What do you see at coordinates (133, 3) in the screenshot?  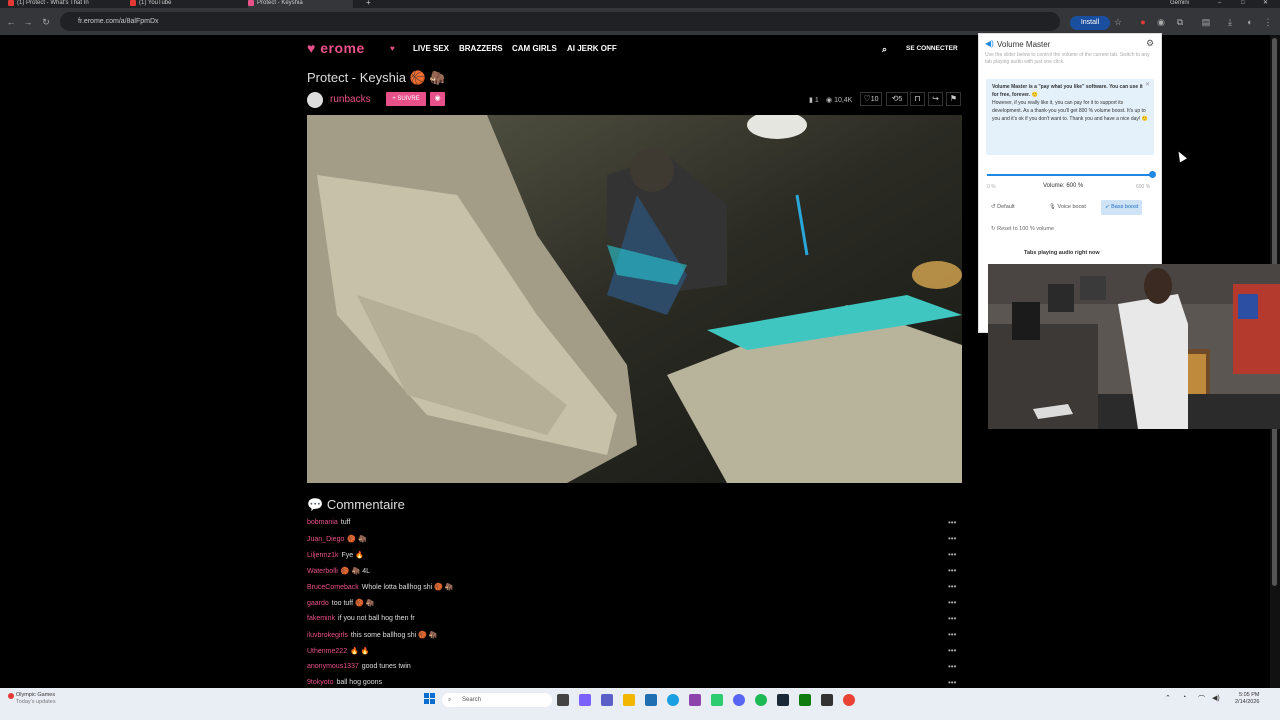 I see `youtube-icon` at bounding box center [133, 3].